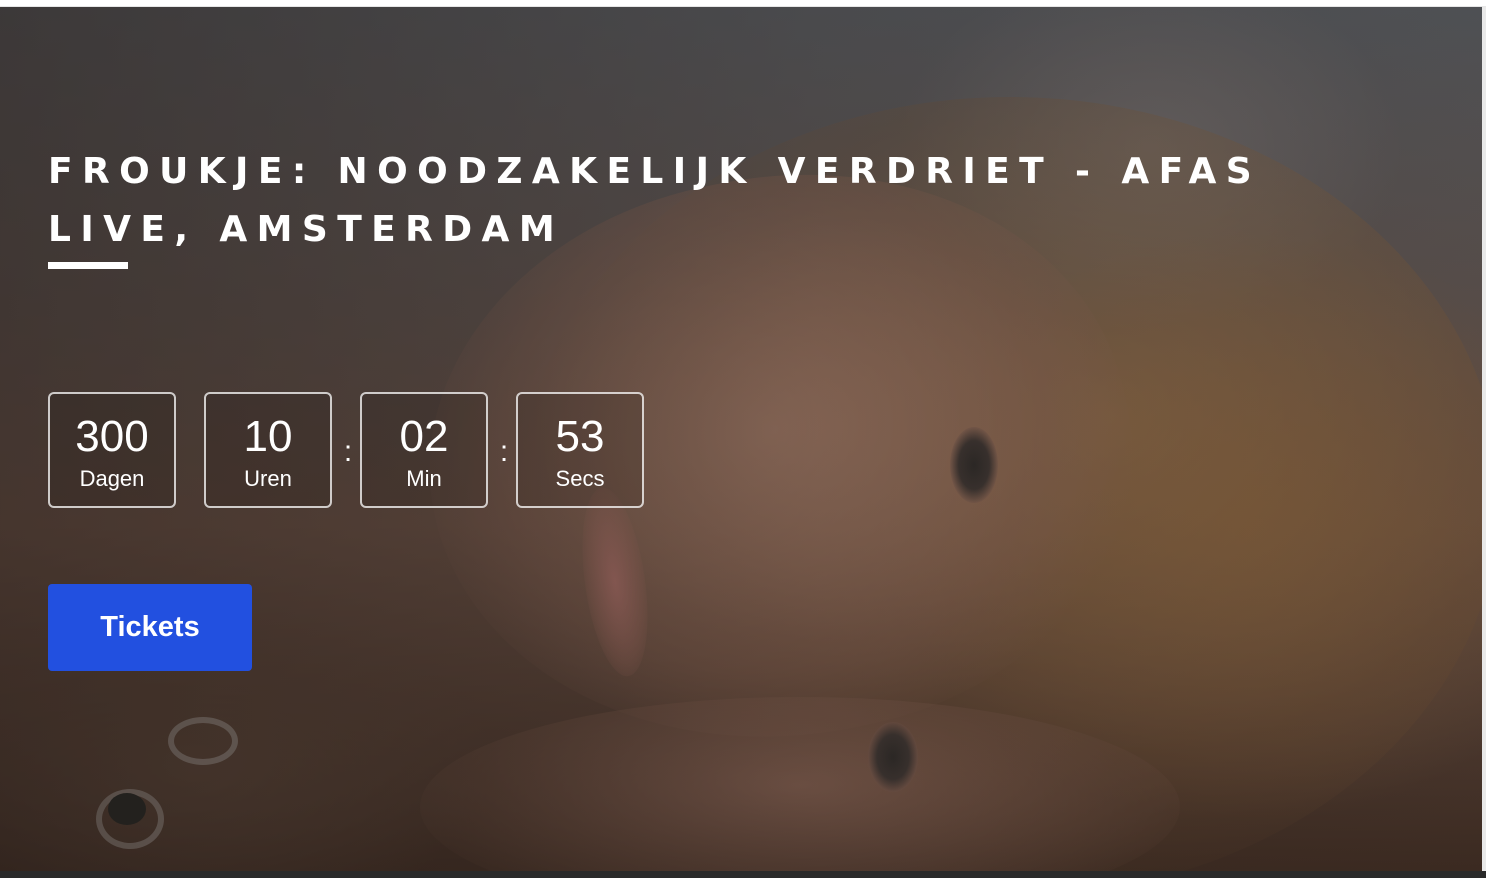  I want to click on countdown-days-label: Dagen, so click(112, 478).